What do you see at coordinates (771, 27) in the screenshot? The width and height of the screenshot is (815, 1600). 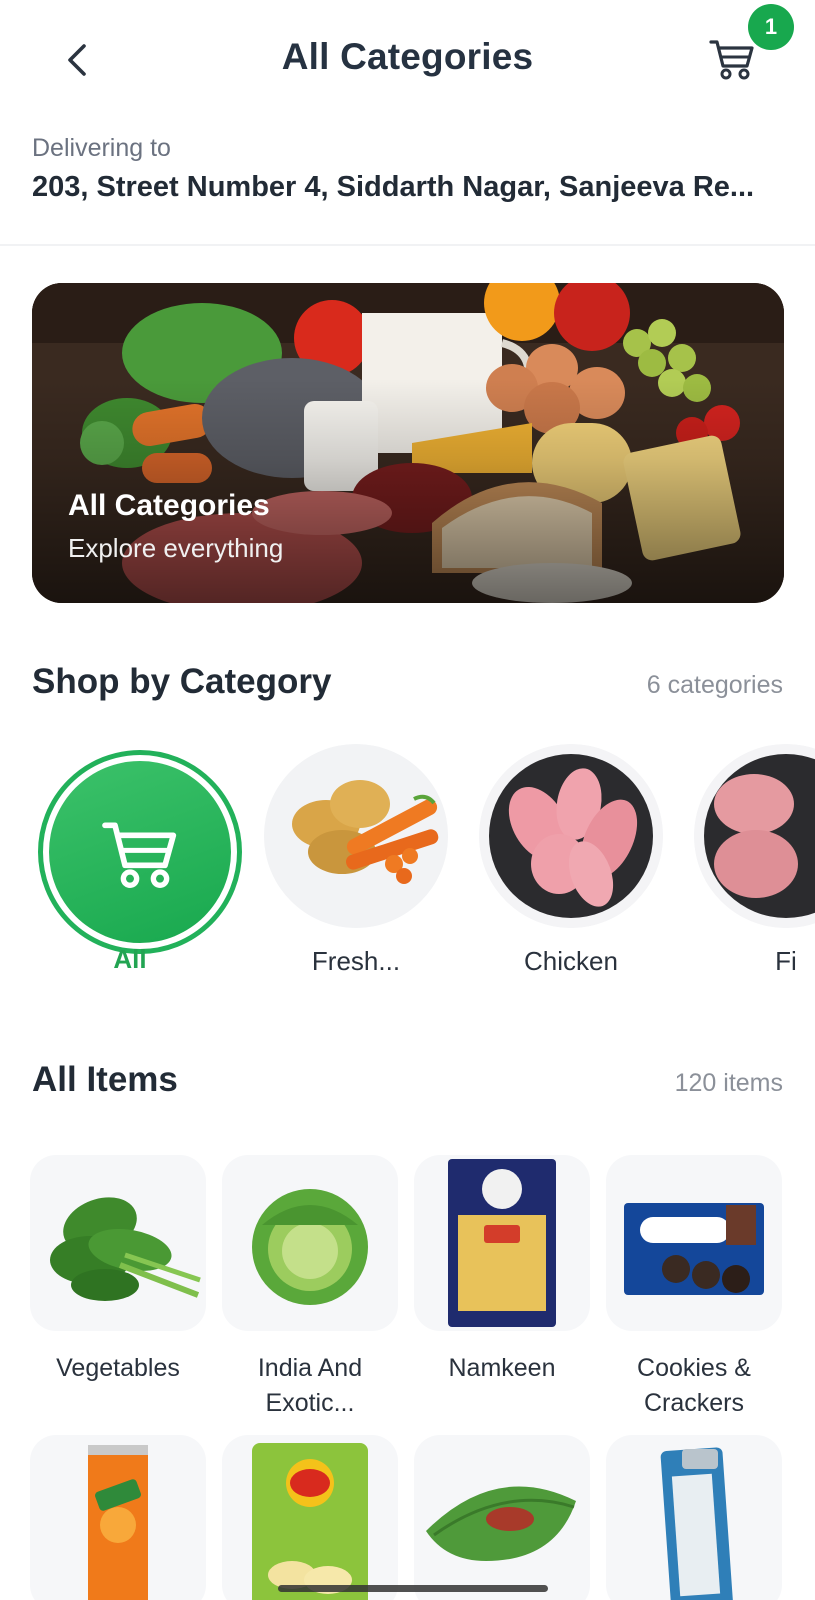 I see `cart-count-badge: 1` at bounding box center [771, 27].